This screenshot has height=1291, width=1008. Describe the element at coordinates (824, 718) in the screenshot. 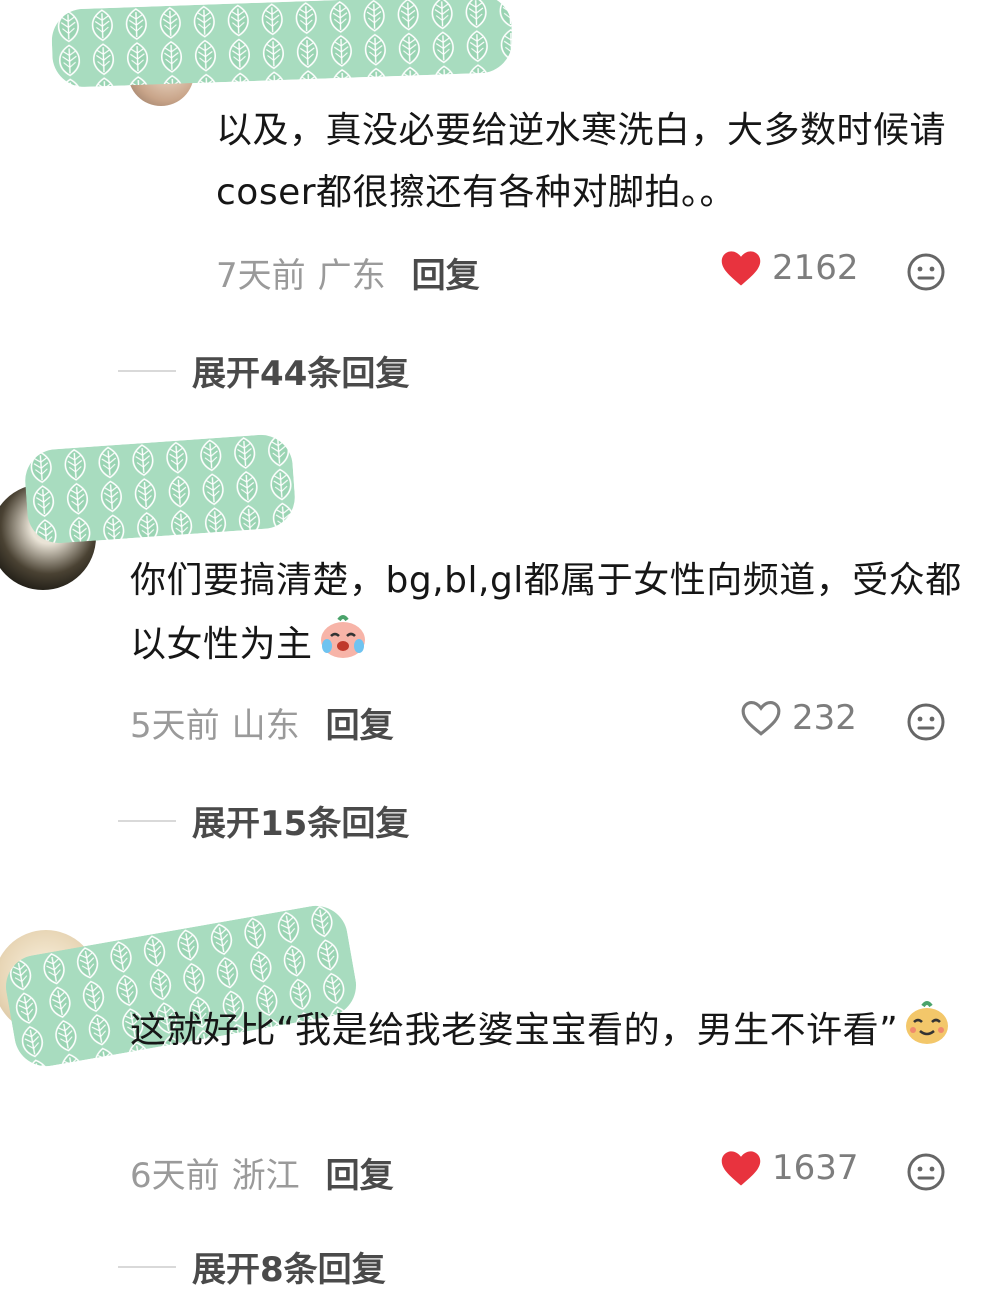

I see `like-count: 232` at that location.